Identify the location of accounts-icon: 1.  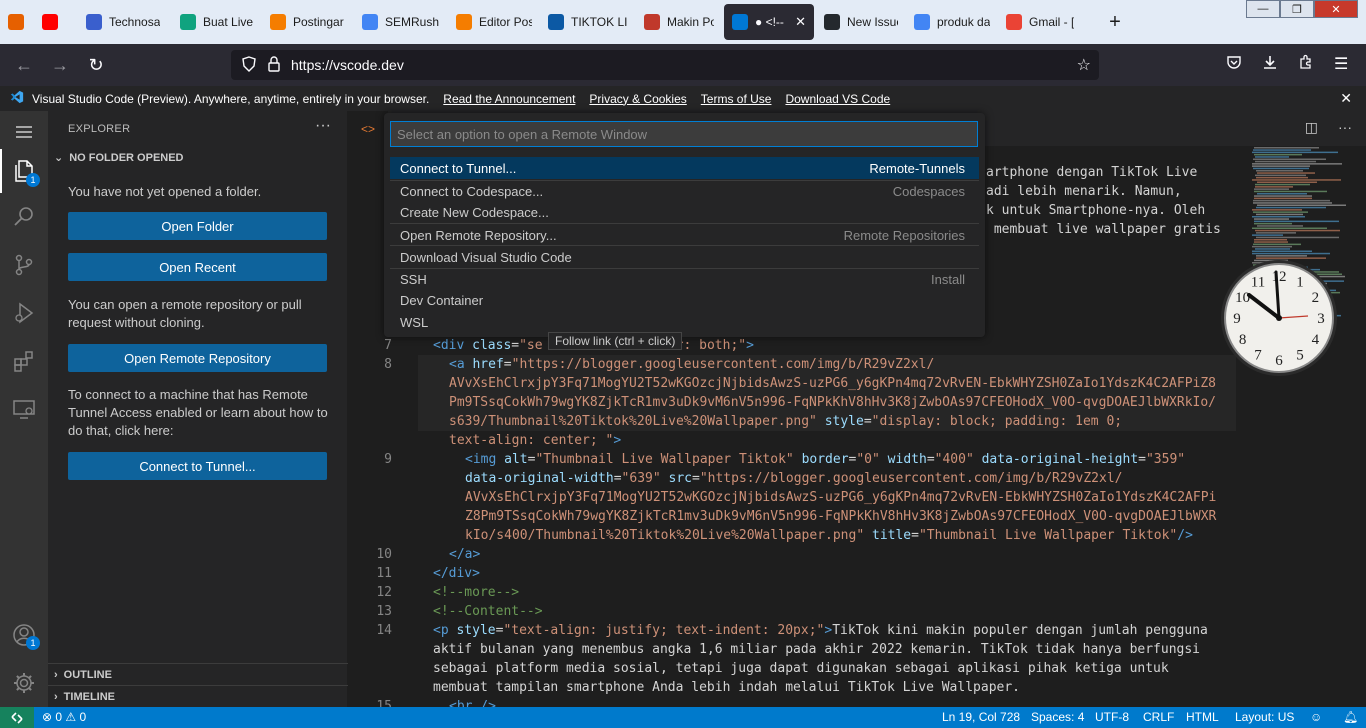
(24, 635).